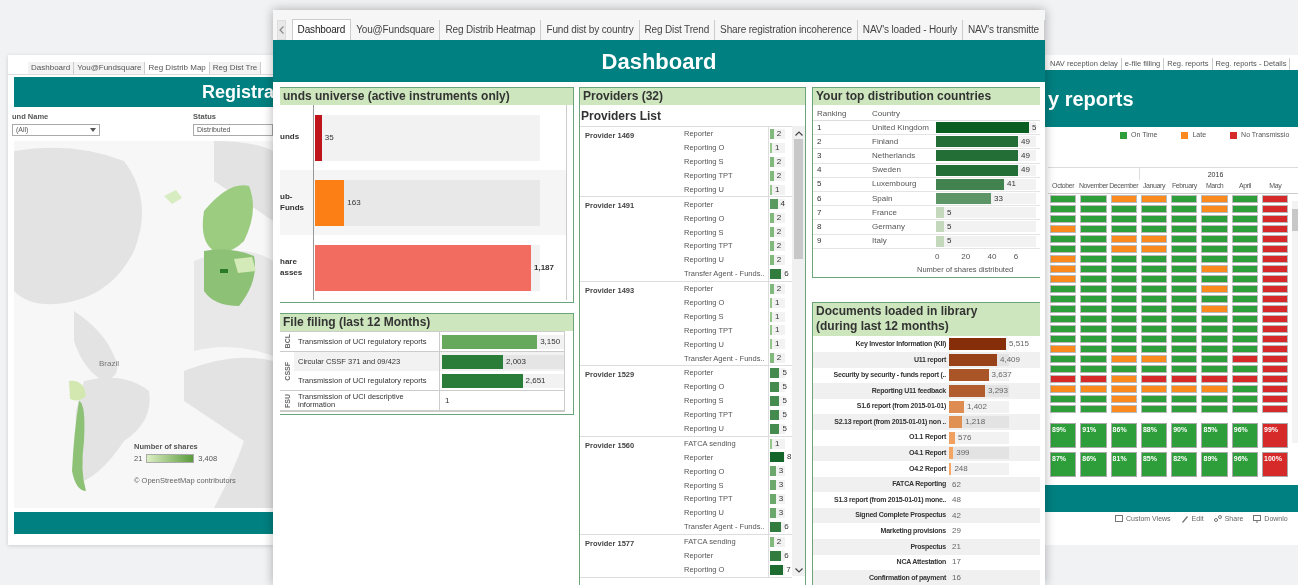  I want to click on panel-title: Providers (32), so click(692, 96).